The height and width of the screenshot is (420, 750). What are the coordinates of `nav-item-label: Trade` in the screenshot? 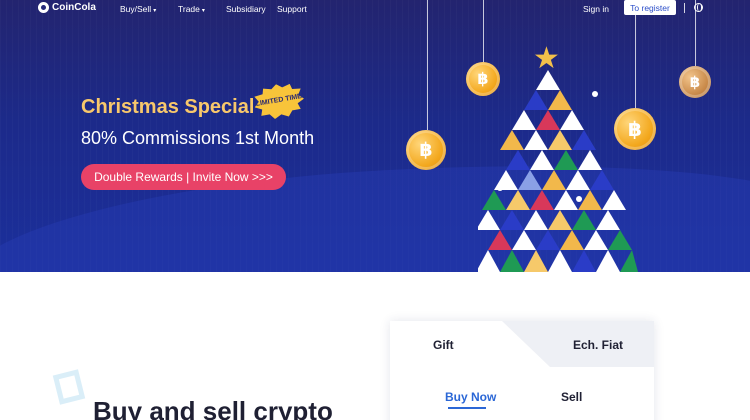 It's located at (189, 9).